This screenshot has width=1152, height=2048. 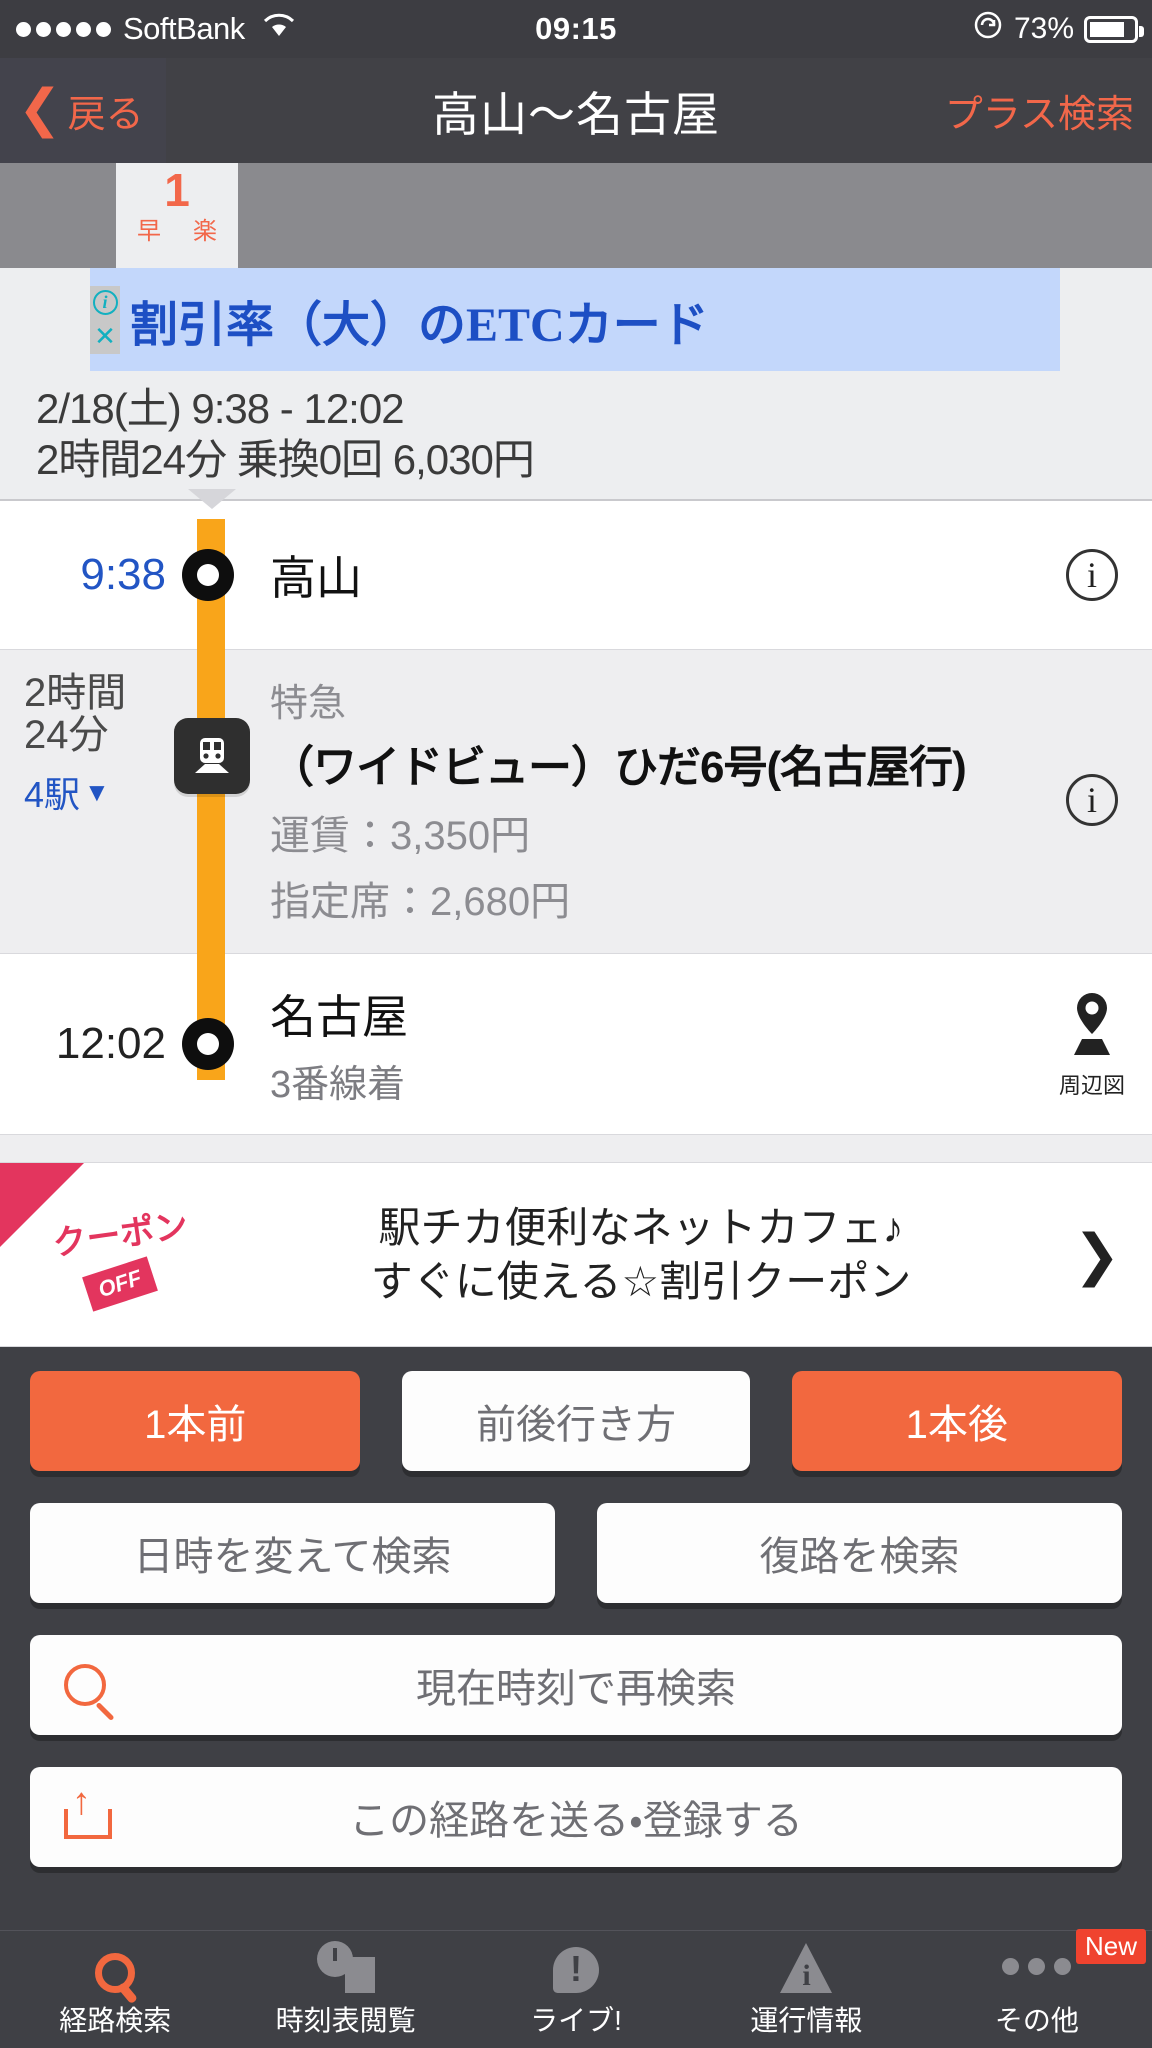 I want to click on segment-seat-fare: 指定席：2,680円, so click(x=420, y=902).